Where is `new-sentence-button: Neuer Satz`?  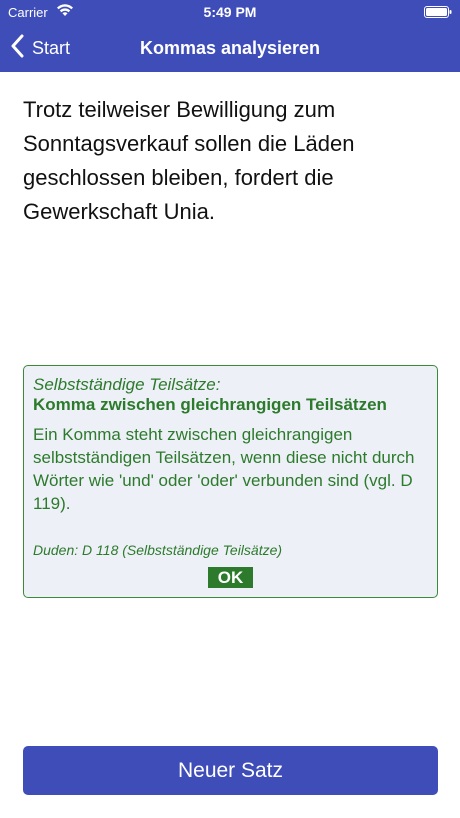
new-sentence-button: Neuer Satz is located at coordinates (230, 770).